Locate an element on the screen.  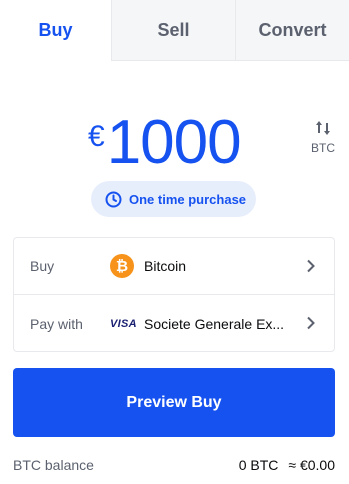
asset-name: Bitcoin is located at coordinates (165, 266).